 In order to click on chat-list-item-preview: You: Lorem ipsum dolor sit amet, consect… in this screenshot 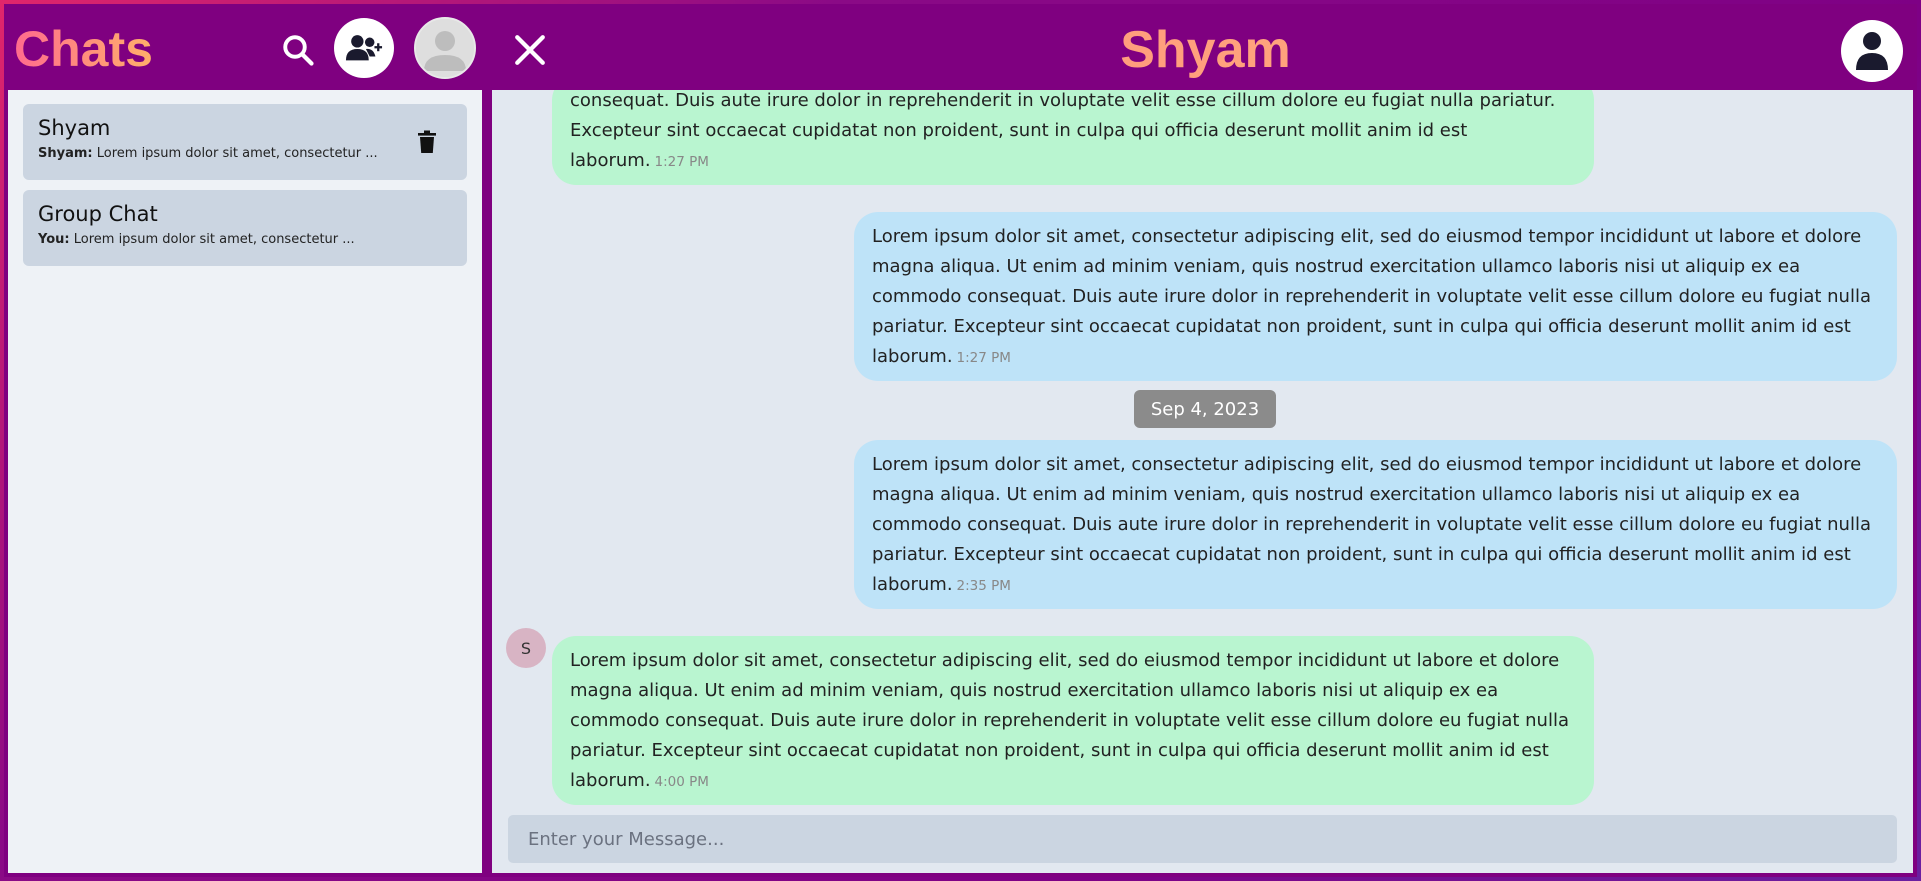, I will do `click(245, 239)`.